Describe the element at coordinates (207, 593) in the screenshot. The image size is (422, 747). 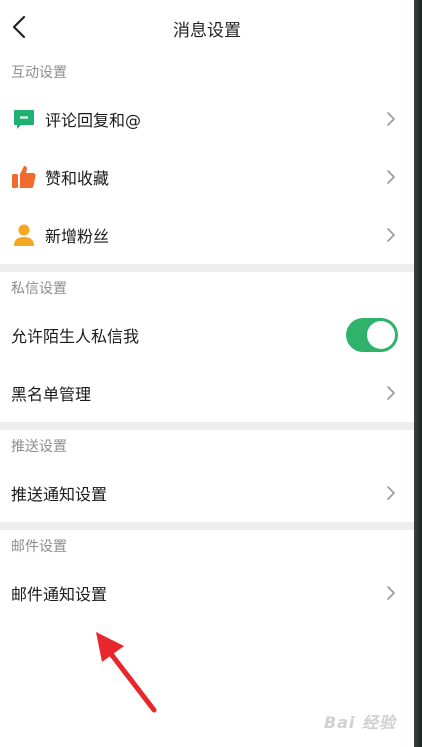
I see `row-mail-notifications: 邮件通知设置` at that location.